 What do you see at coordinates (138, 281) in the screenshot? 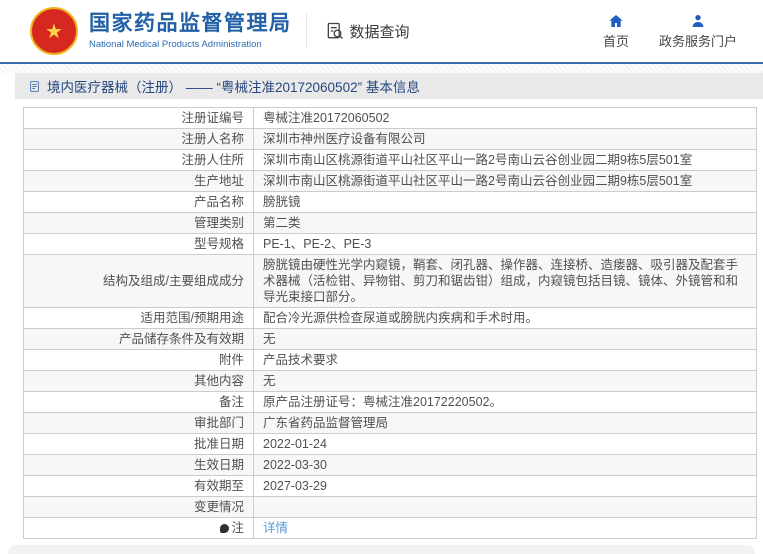
I see `row-label: 结构及组成/主要组成成分` at bounding box center [138, 281].